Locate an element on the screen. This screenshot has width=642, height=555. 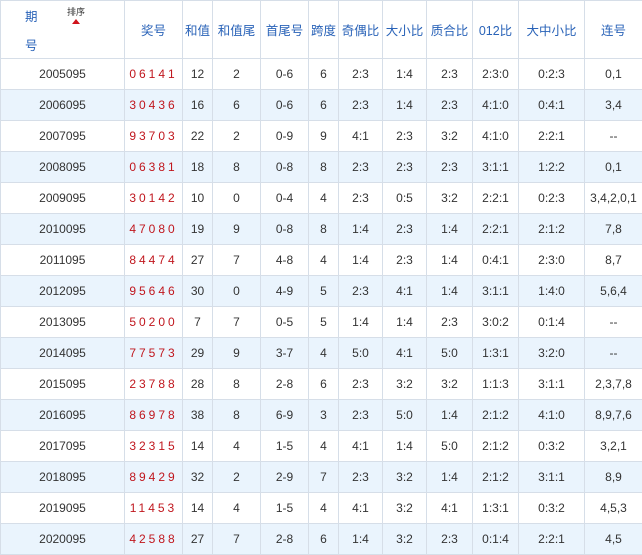
cell-big-small: 1:4 is located at coordinates (405, 105).